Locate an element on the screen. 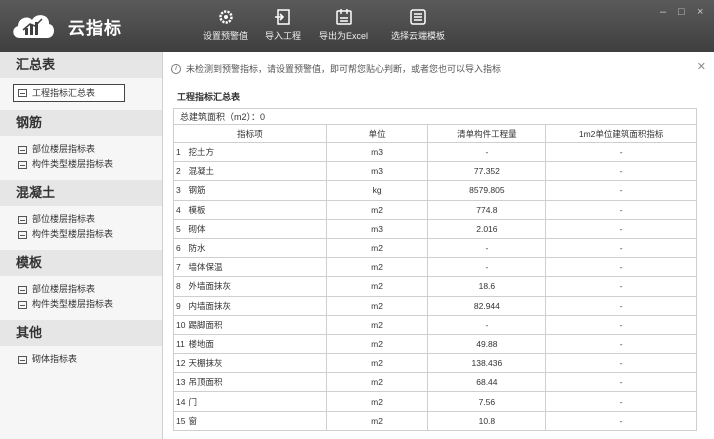 This screenshot has width=714, height=439. close-window-button: × is located at coordinates (700, 12).